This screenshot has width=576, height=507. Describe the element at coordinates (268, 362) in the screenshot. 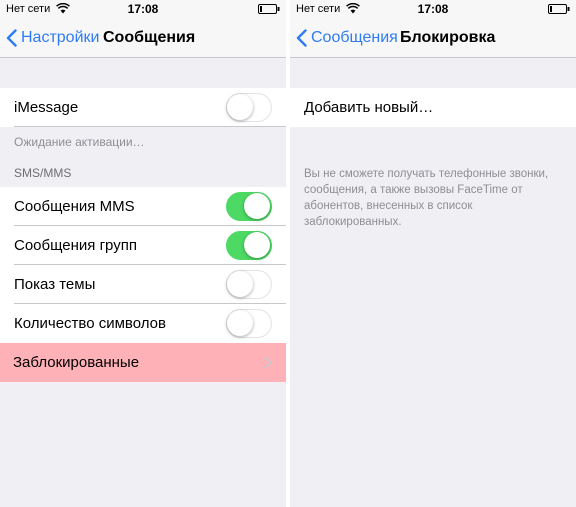

I see `chevron-right-icon` at that location.